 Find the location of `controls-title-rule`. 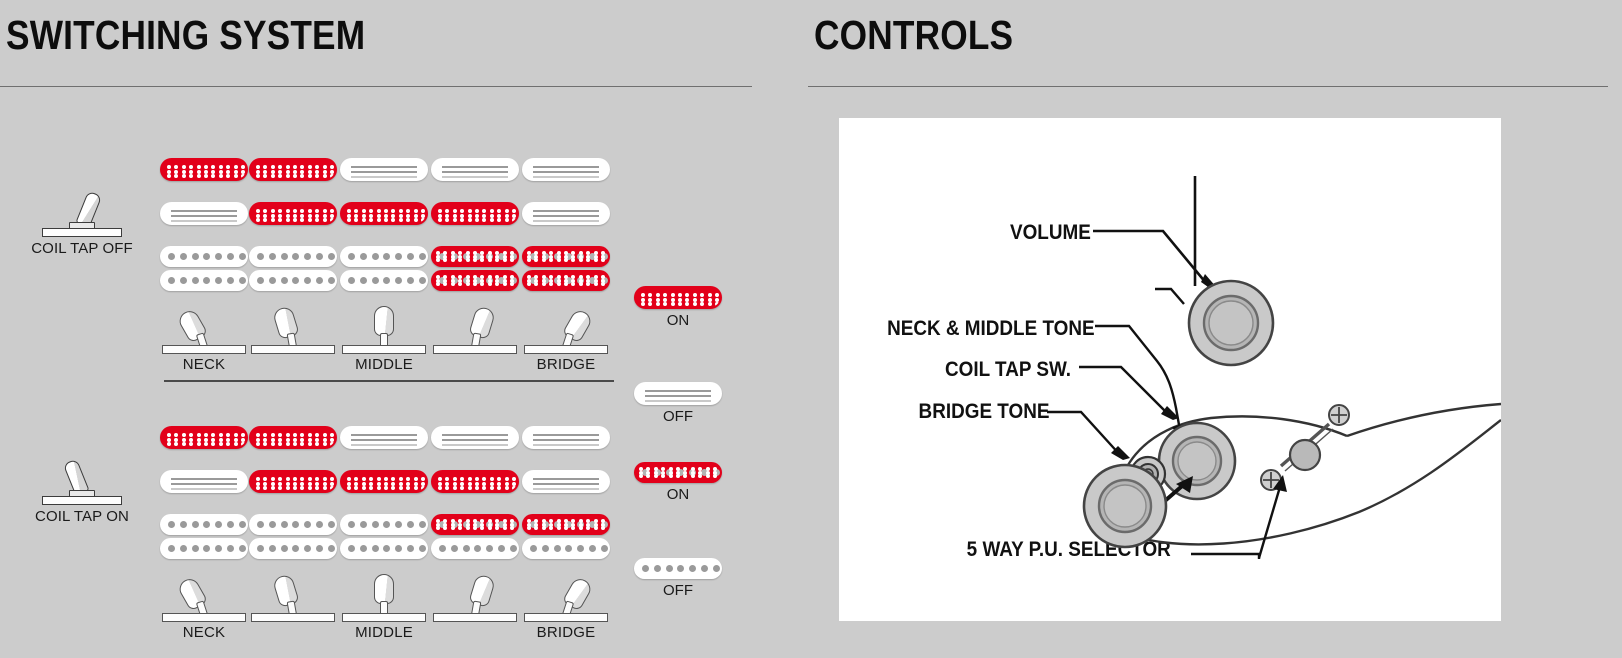

controls-title-rule is located at coordinates (1208, 86).